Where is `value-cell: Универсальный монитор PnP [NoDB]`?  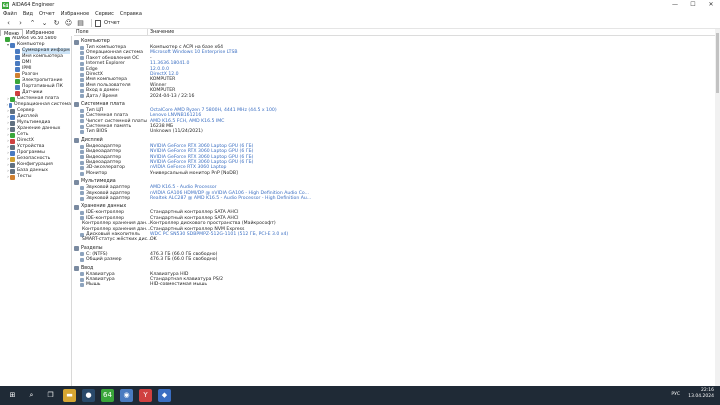 value-cell: Универсальный монитор PnP [NoDB] is located at coordinates (194, 173).